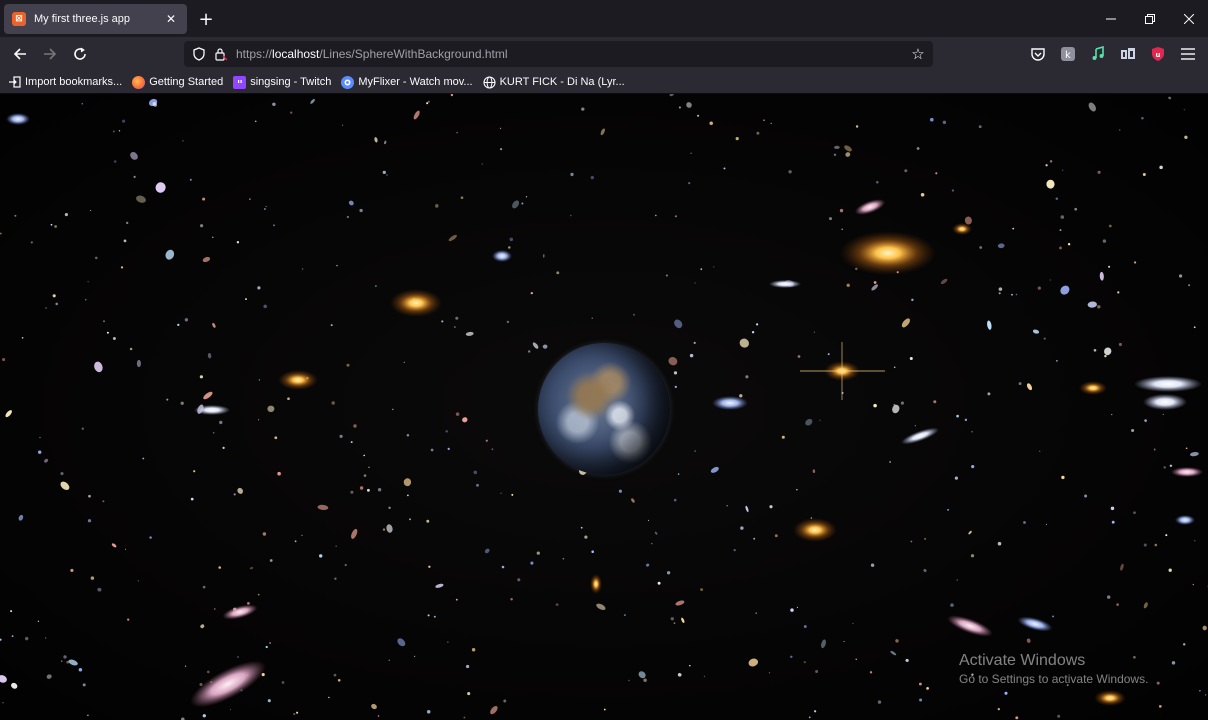 The image size is (1208, 720). Describe the element at coordinates (1113, 54) in the screenshot. I see `extension-toolbar: k u` at that location.